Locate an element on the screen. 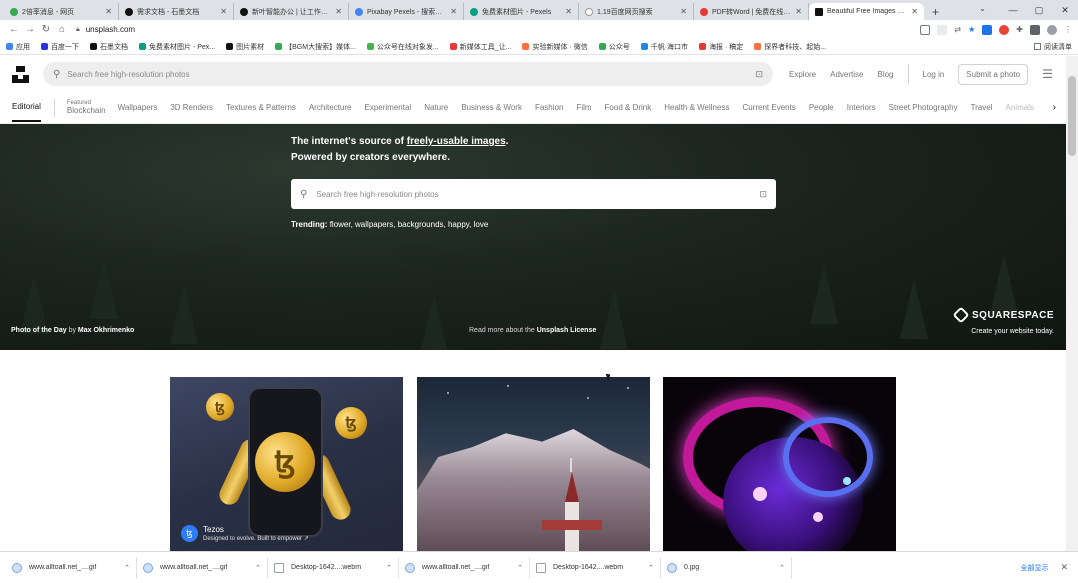 This screenshot has height=583, width=1078. browser-tab: 需求文档 - 石墨文档 ✕ is located at coordinates (176, 11).